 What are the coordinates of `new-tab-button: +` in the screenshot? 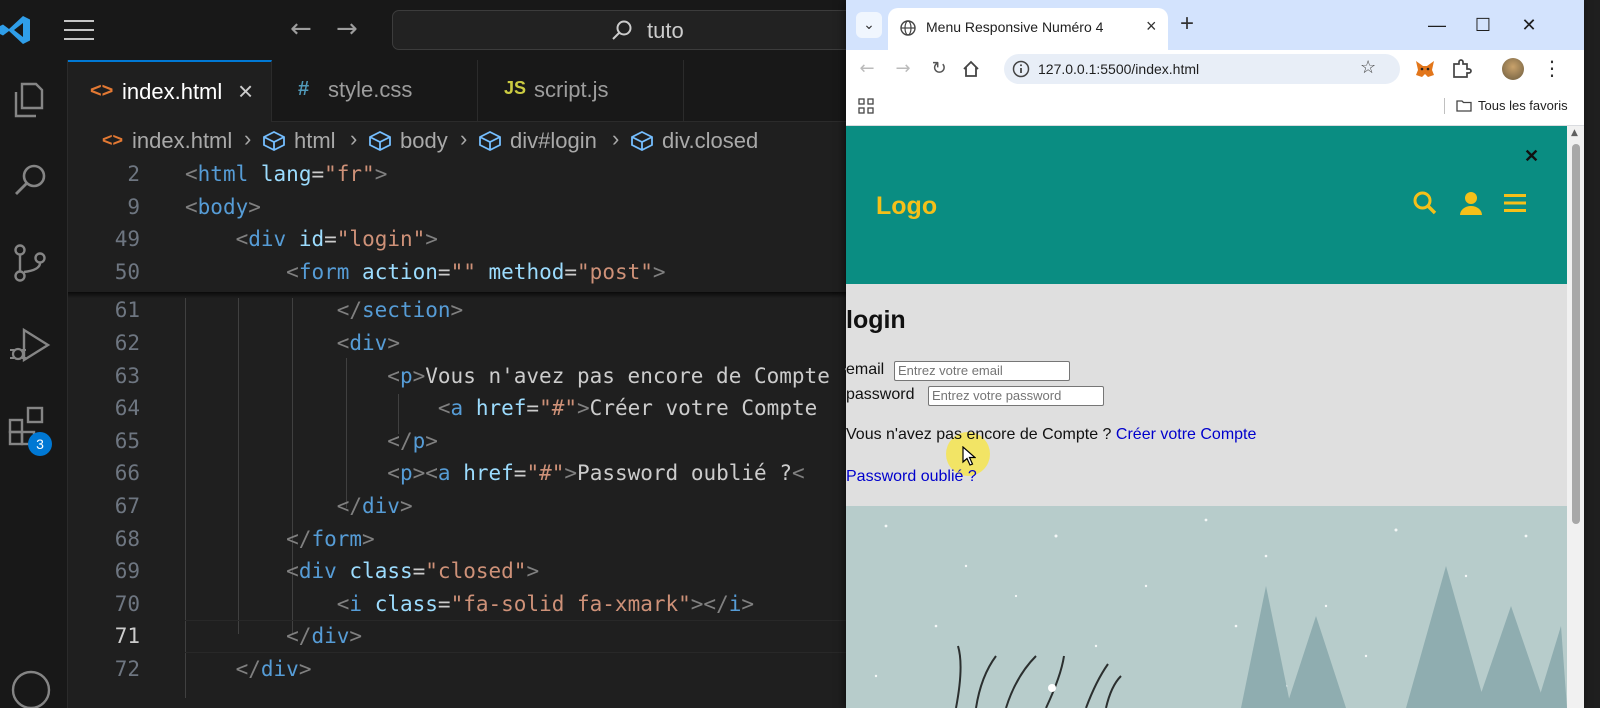 It's located at (1187, 24).